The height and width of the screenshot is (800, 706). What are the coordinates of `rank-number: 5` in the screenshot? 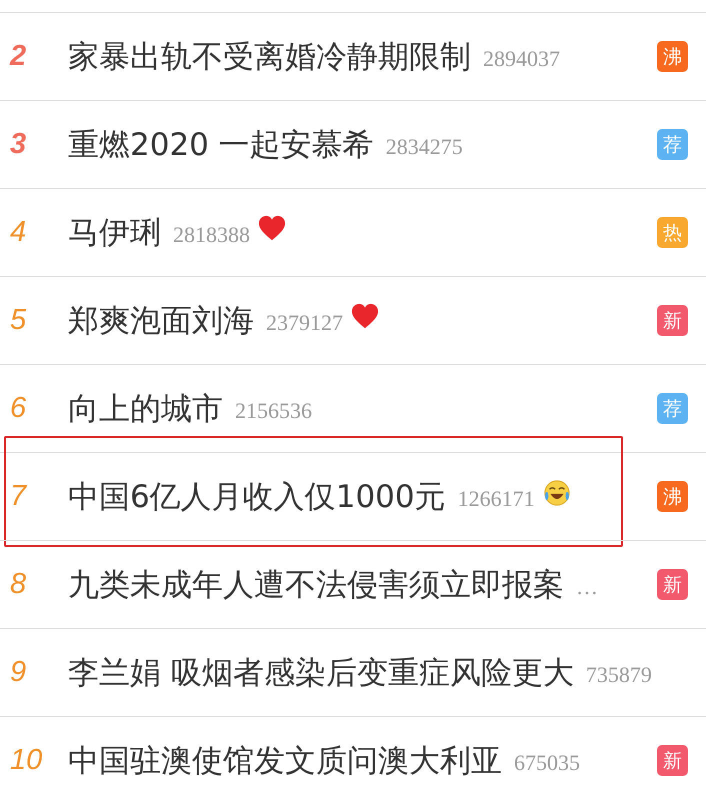 It's located at (18, 320).